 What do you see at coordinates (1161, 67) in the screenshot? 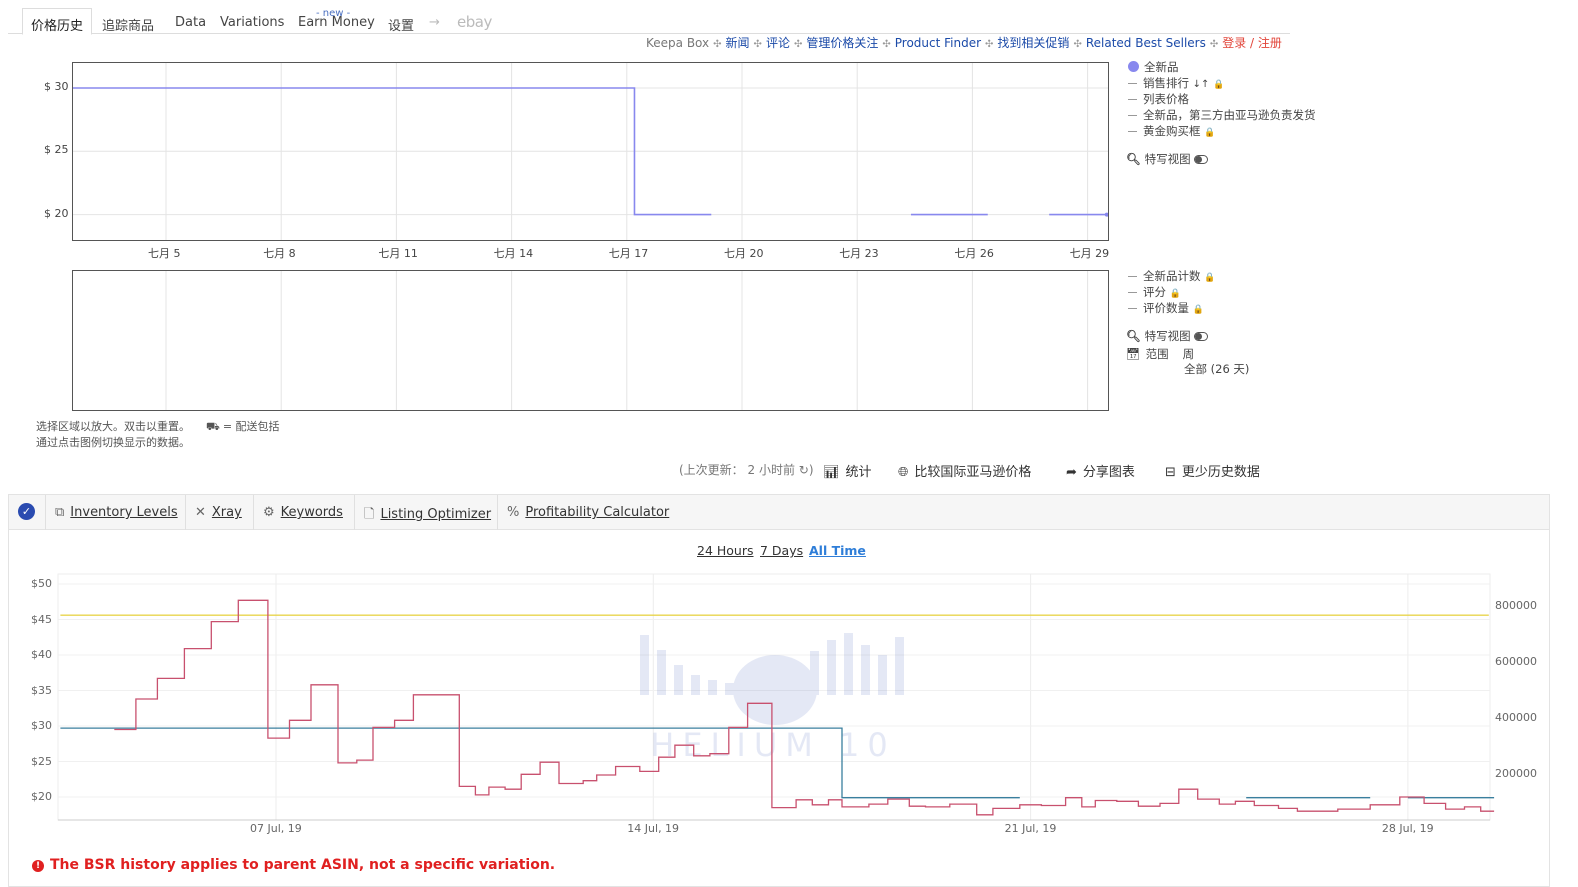
I see `legend-new-label: 全新品` at bounding box center [1161, 67].